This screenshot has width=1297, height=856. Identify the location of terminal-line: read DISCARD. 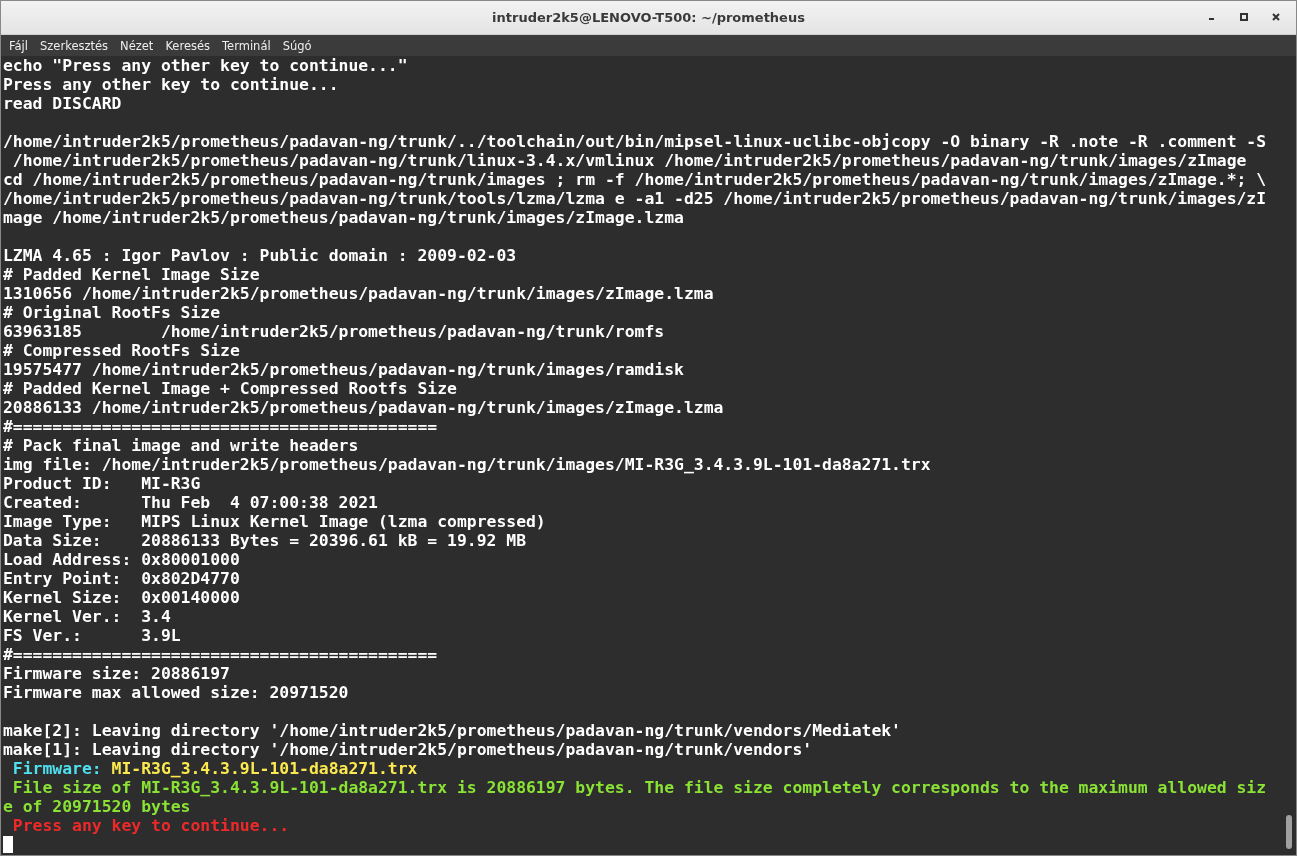
(63, 103).